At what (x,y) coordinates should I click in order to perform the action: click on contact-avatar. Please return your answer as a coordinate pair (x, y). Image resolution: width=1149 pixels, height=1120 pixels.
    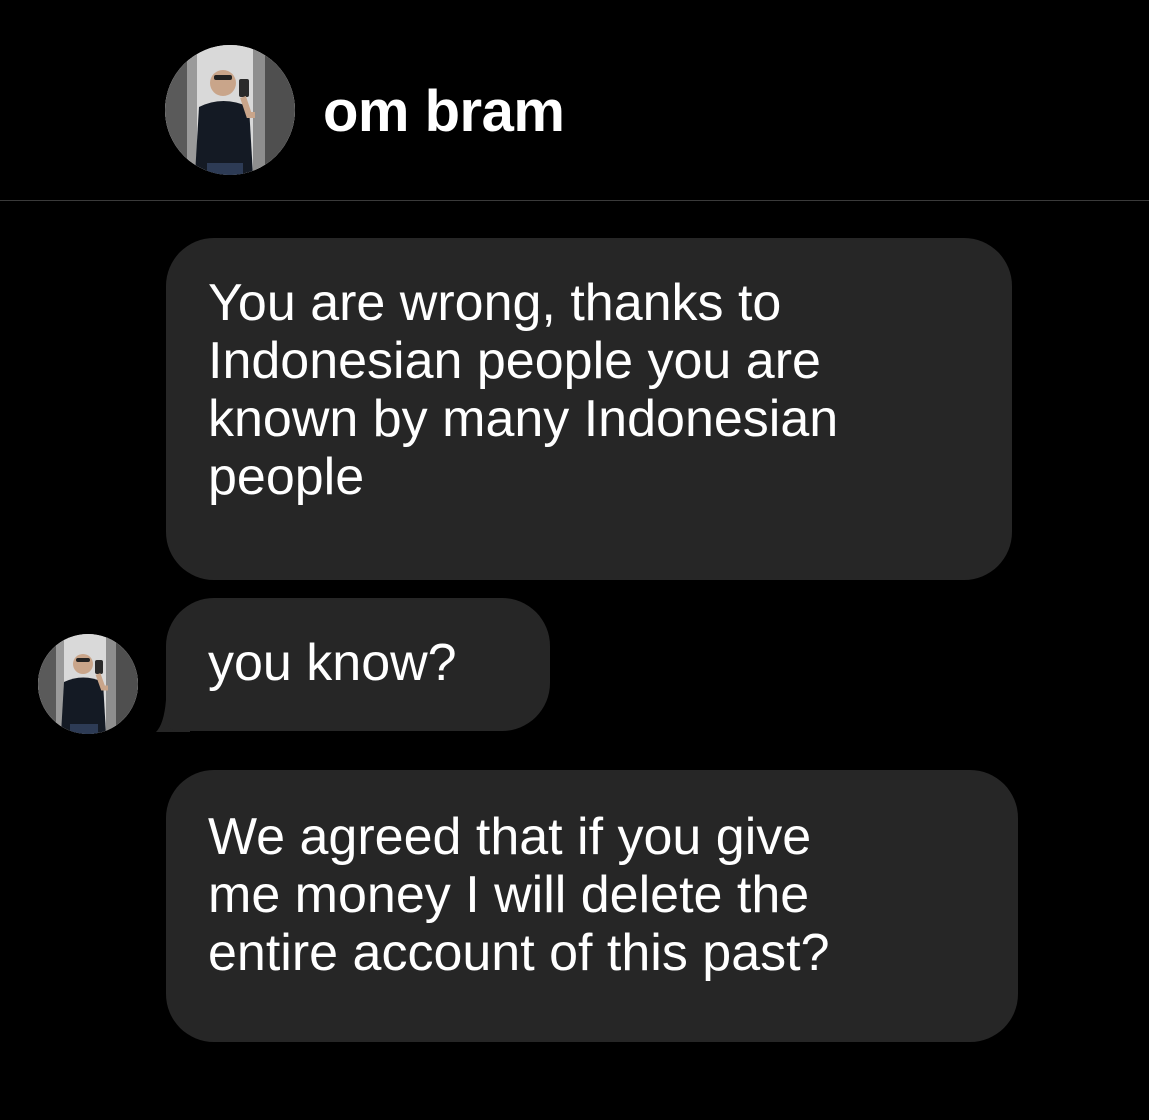
    Looking at the image, I should click on (230, 110).